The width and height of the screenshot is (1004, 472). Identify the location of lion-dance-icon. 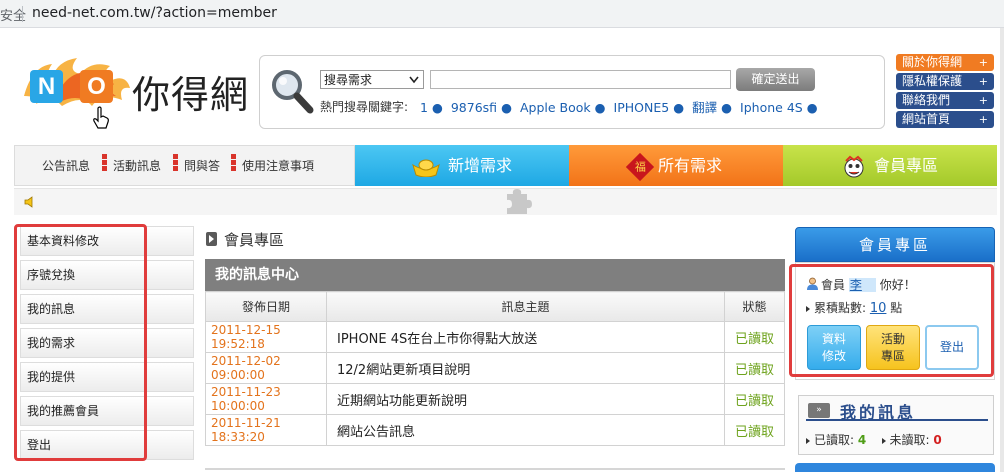
(854, 166).